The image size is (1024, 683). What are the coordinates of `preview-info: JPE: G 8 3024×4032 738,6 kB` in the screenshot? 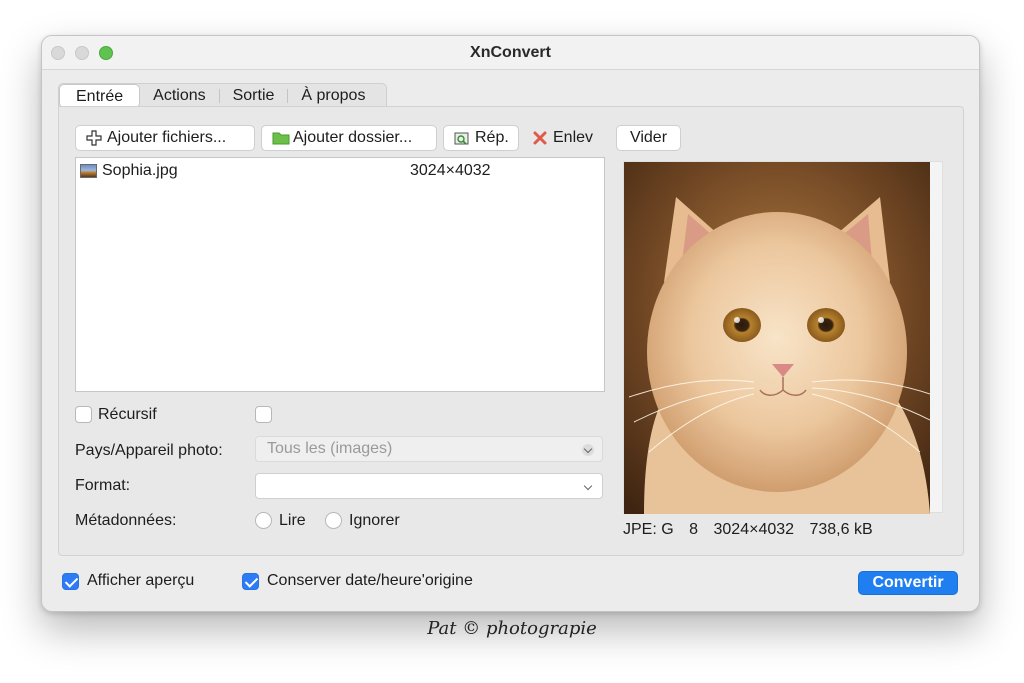 It's located at (753, 530).